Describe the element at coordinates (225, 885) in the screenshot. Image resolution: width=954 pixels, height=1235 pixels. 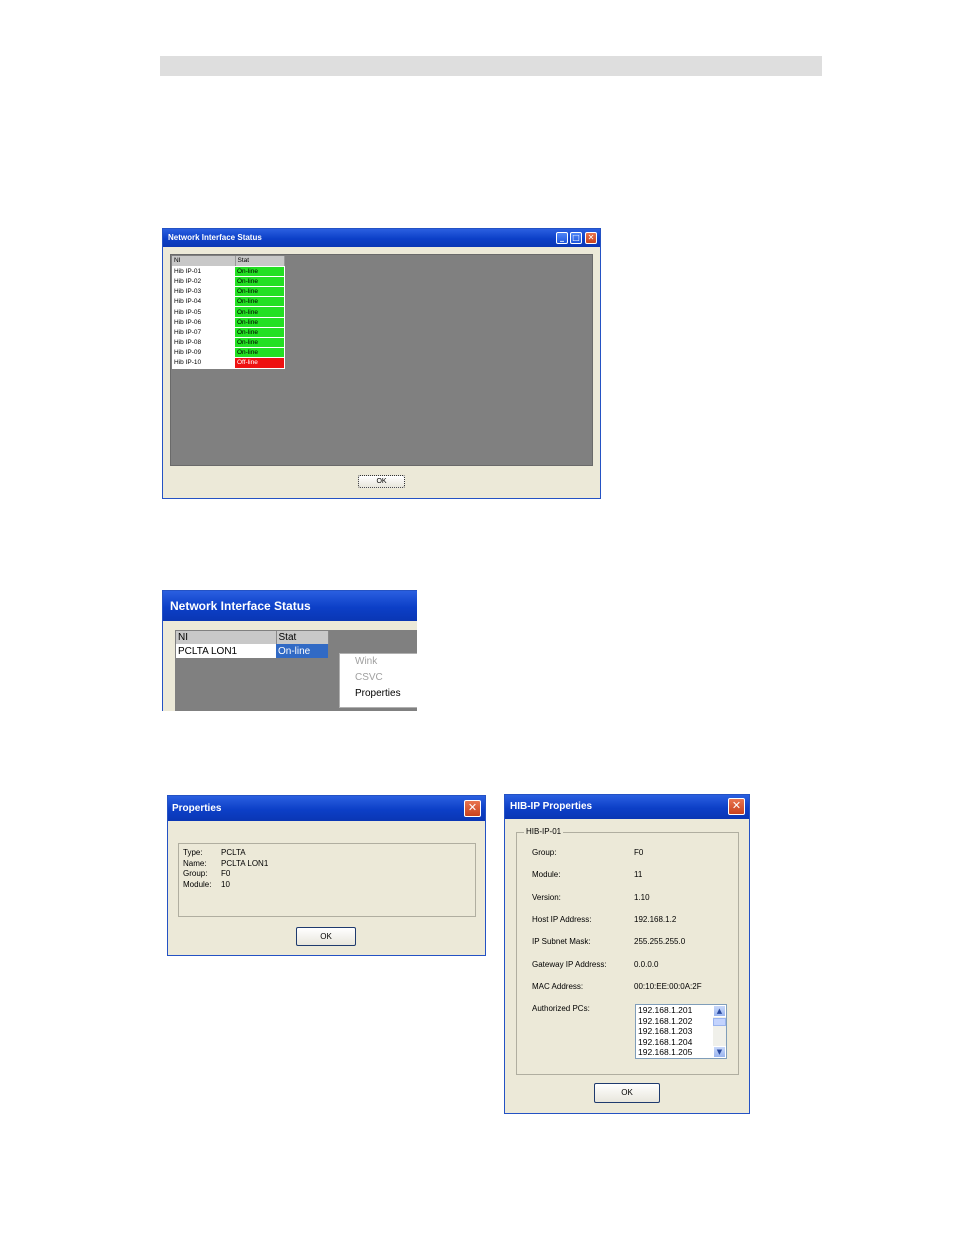
I see `property-row: Module: 10` at that location.